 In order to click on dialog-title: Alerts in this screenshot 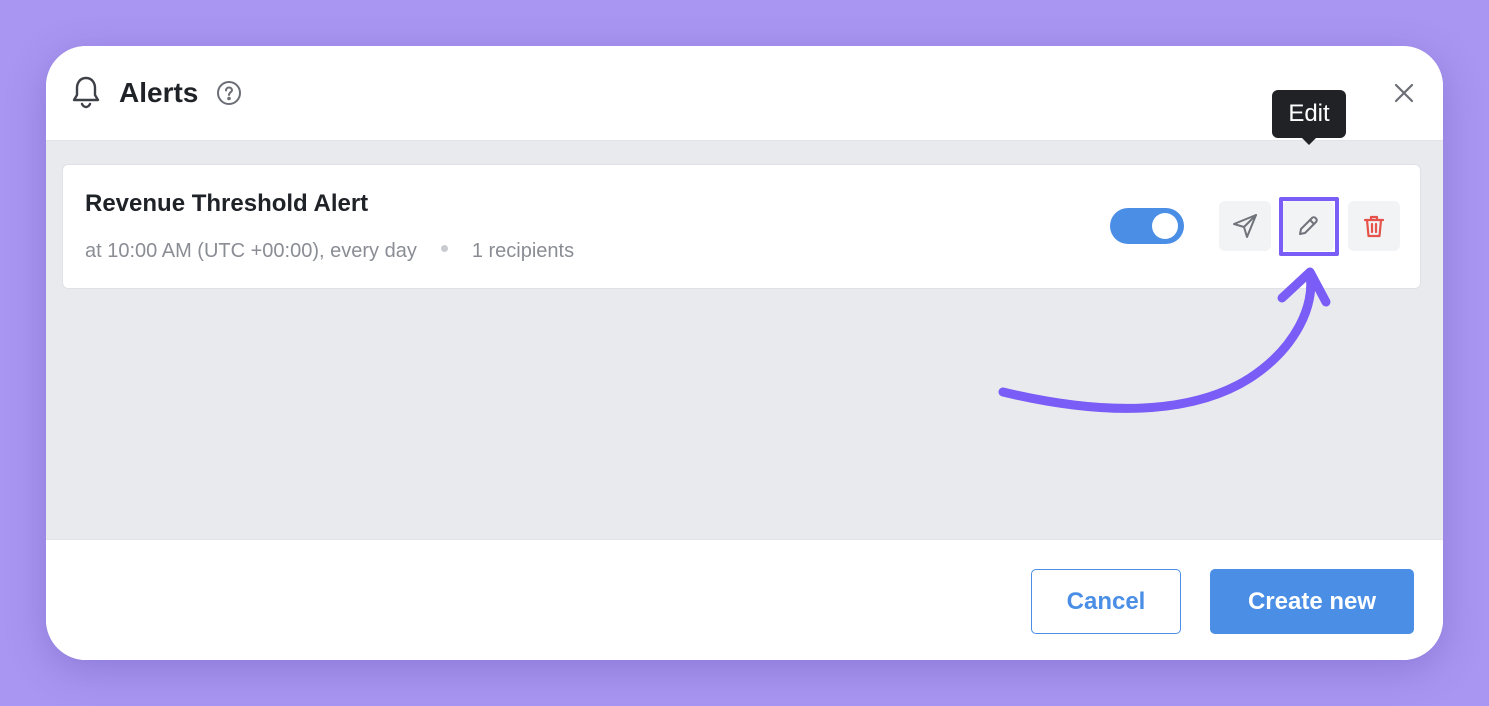, I will do `click(159, 92)`.